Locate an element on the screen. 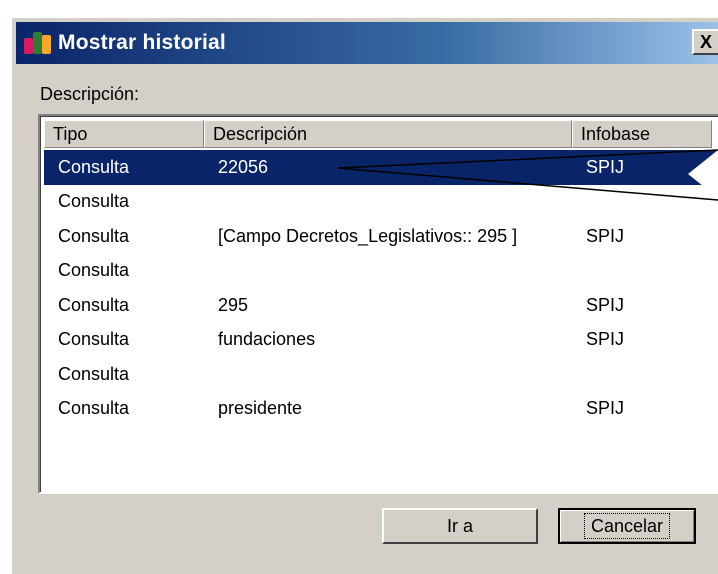 The width and height of the screenshot is (718, 574). list-header: Tipo Descripción Infobase is located at coordinates (378, 134).